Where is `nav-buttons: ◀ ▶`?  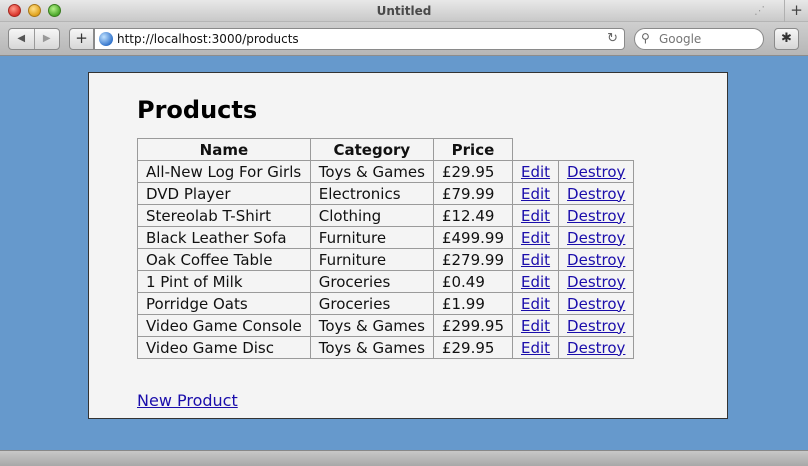 nav-buttons: ◀ ▶ is located at coordinates (34, 39).